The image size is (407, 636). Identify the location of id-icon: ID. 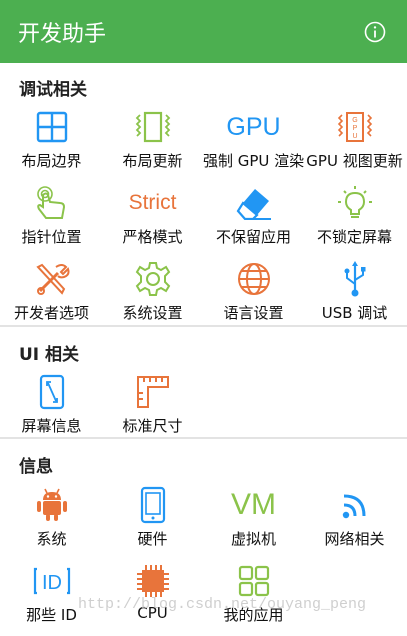
(51, 581).